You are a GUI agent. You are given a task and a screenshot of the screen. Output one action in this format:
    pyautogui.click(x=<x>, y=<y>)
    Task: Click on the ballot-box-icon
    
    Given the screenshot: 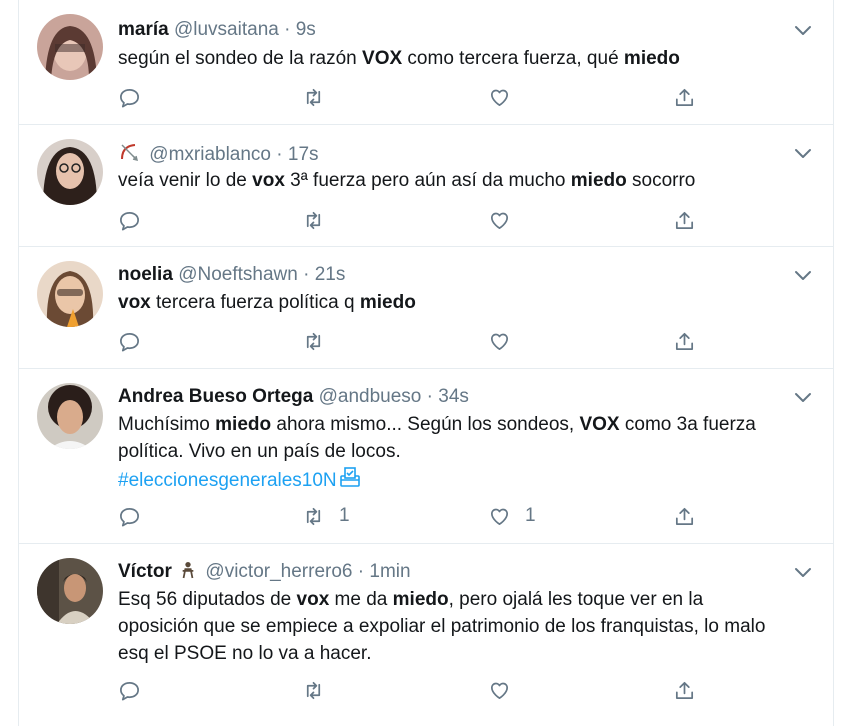 What is the action you would take?
    pyautogui.click(x=350, y=481)
    